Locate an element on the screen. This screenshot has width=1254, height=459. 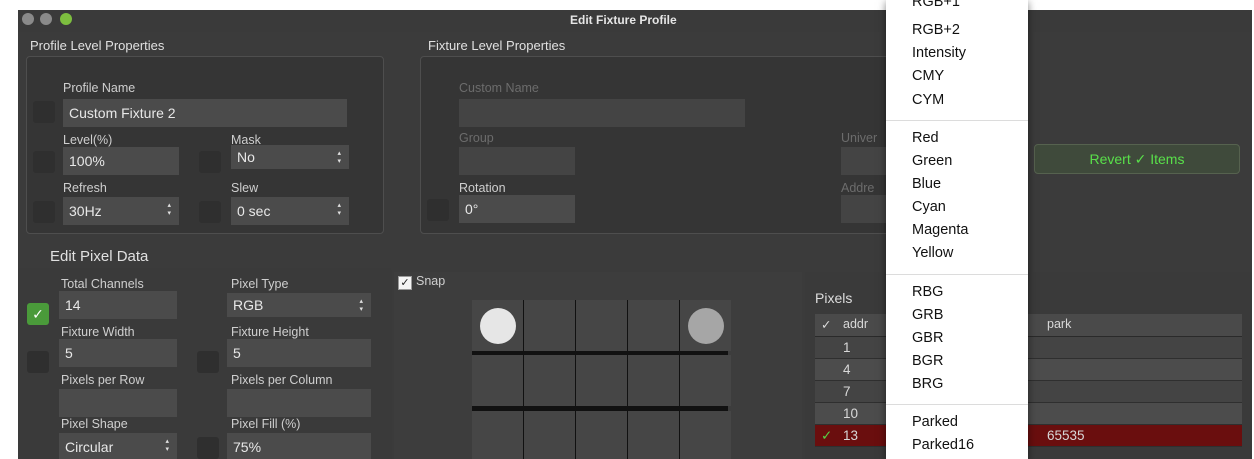
total-channels-checkbox: ✓ is located at coordinates (38, 314).